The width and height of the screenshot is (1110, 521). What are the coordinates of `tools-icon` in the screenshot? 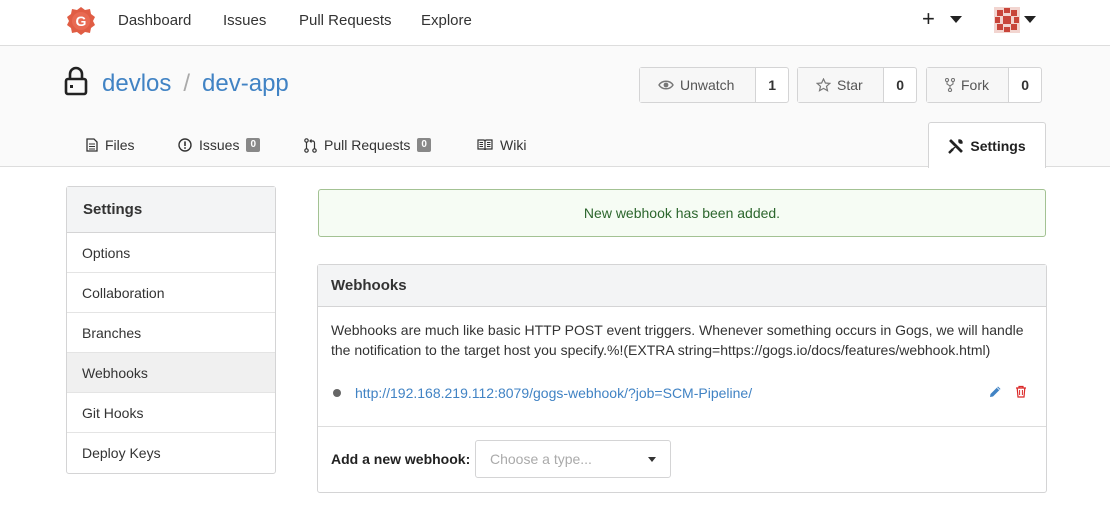 It's located at (956, 146).